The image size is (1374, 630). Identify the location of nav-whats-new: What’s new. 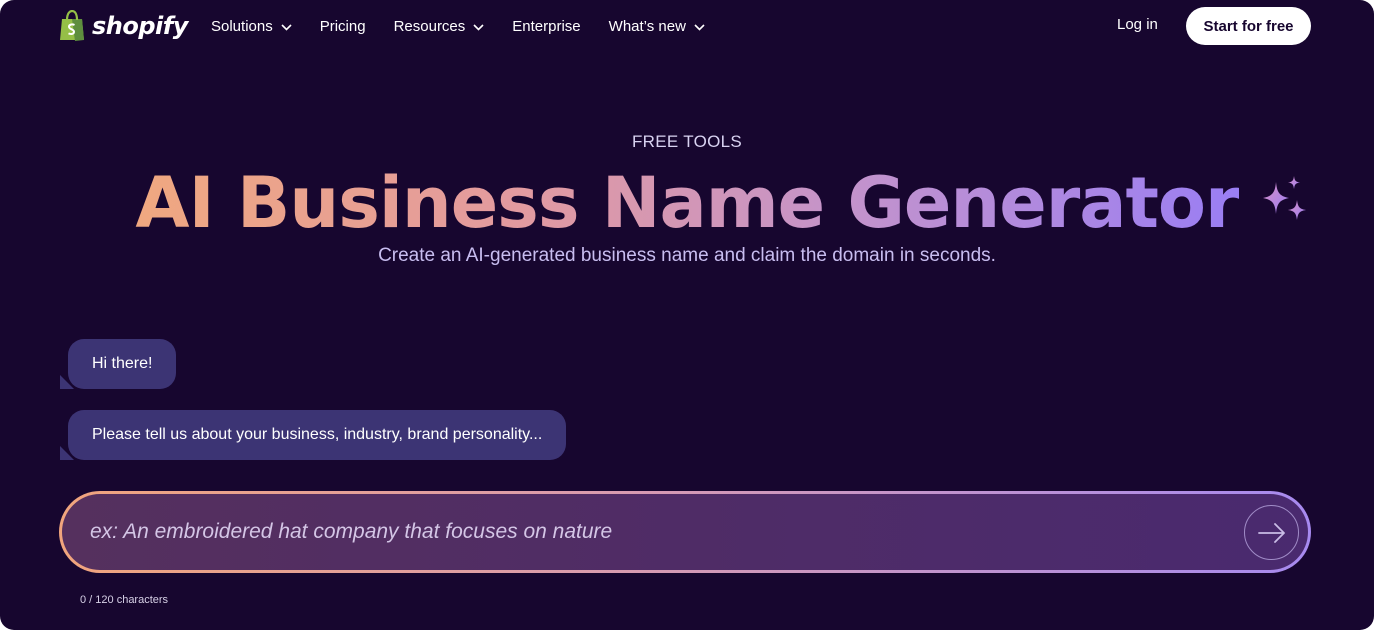
(657, 26).